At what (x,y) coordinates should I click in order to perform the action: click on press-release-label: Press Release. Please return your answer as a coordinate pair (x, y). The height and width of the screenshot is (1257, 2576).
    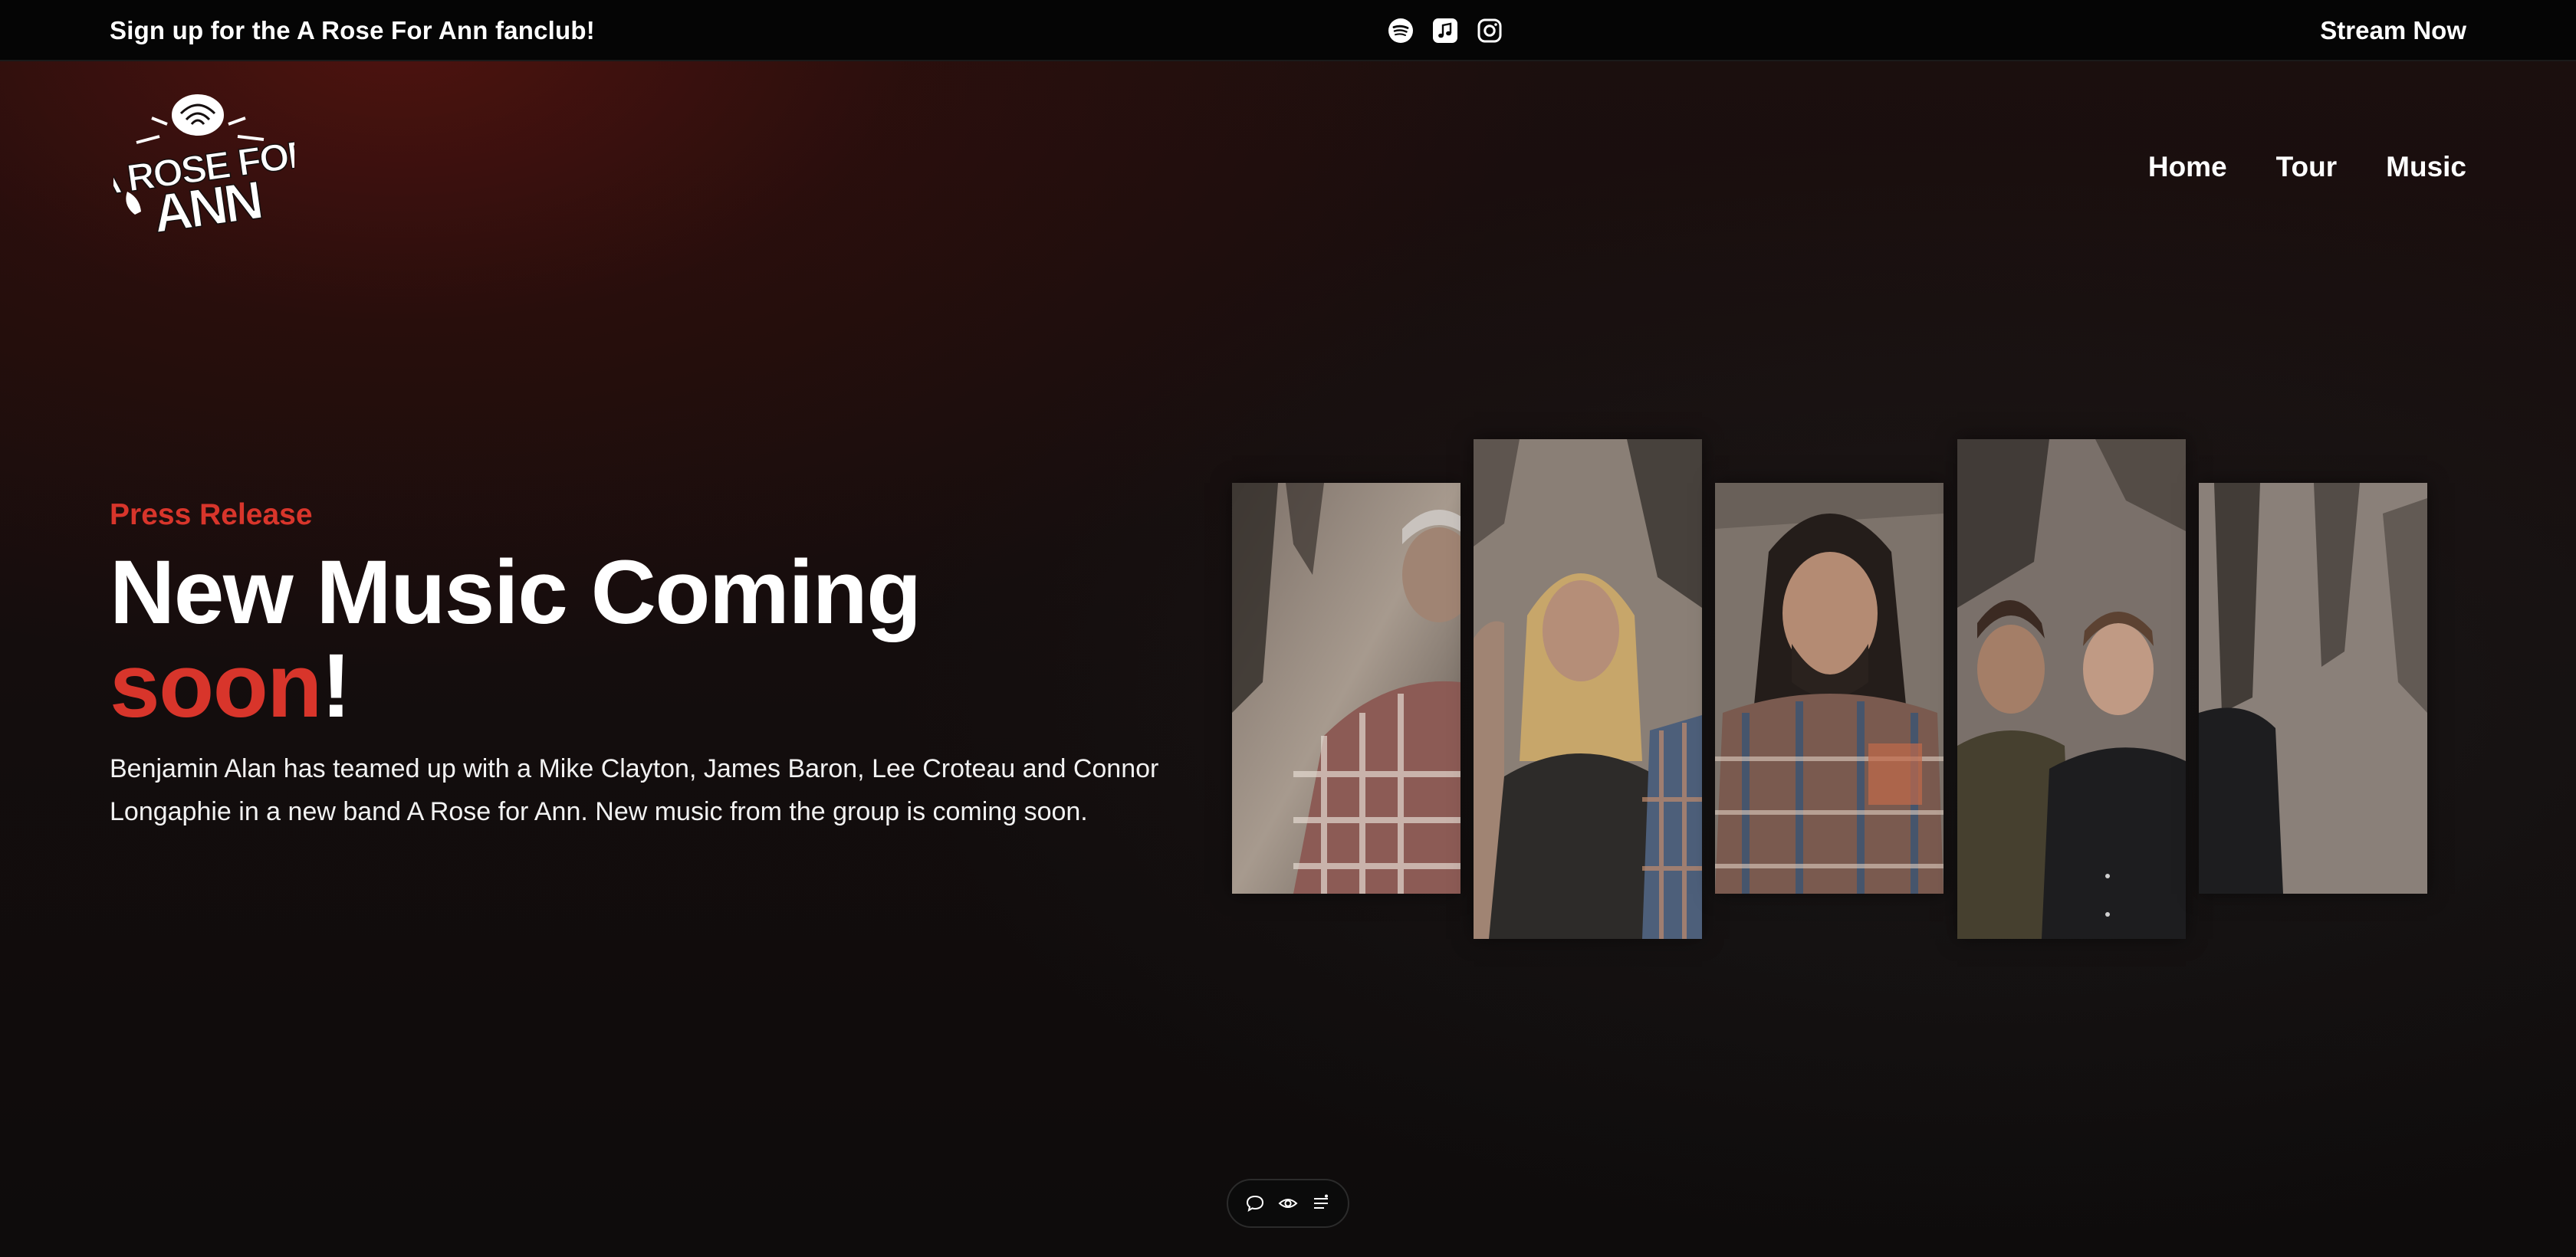
    Looking at the image, I should click on (212, 514).